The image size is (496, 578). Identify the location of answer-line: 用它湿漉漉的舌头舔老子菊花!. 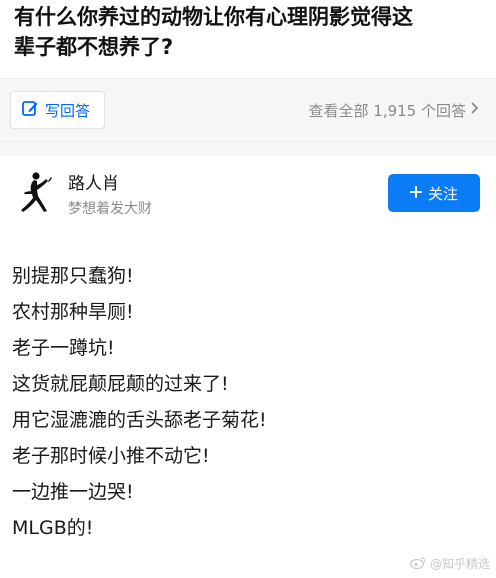
(139, 420).